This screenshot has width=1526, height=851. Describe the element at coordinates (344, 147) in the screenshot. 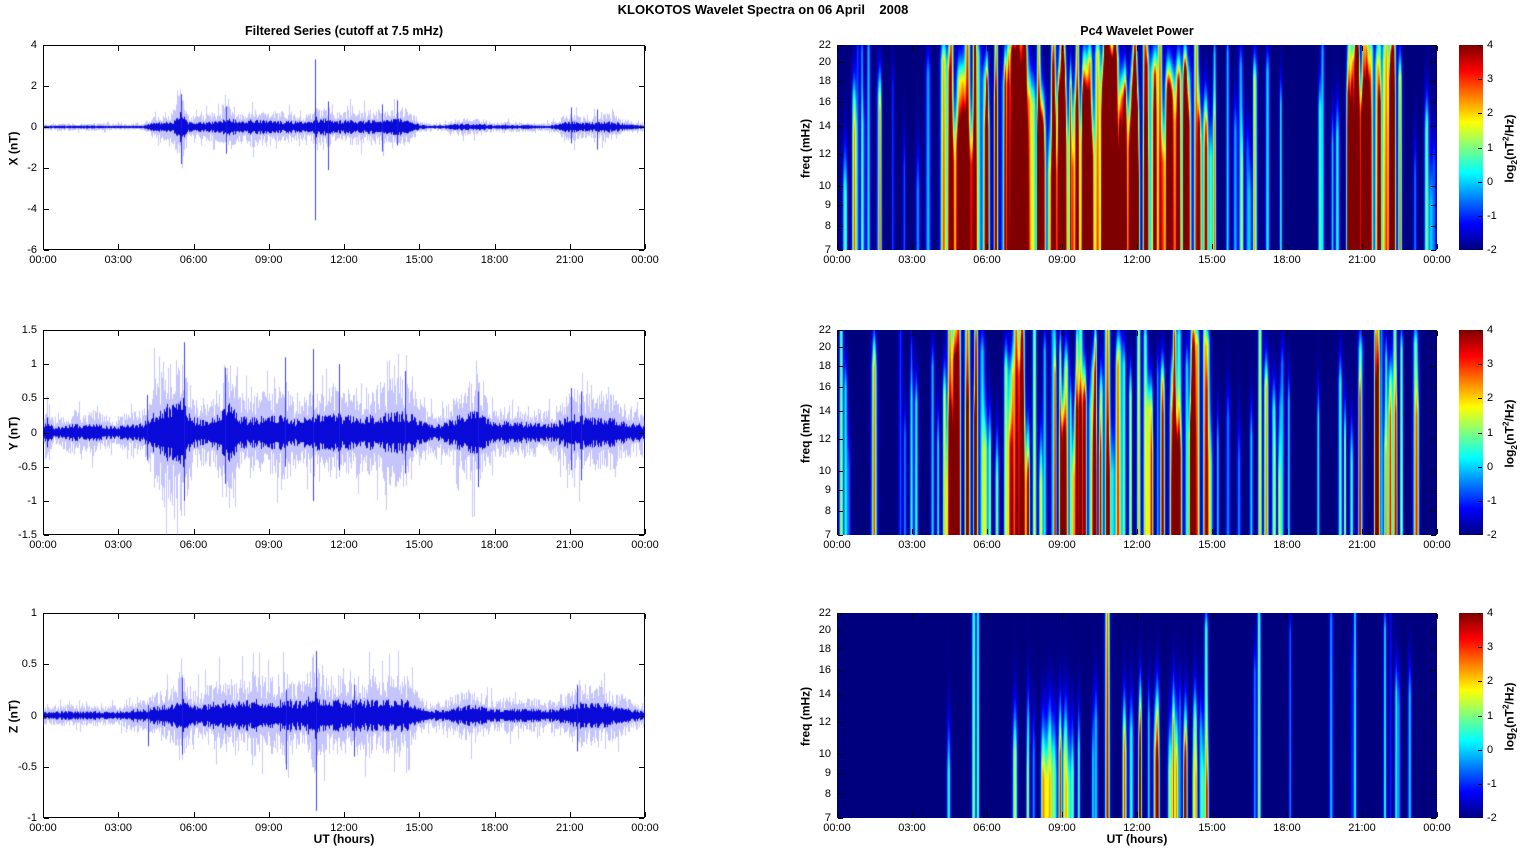

I see `timeseries-canvas-x` at that location.